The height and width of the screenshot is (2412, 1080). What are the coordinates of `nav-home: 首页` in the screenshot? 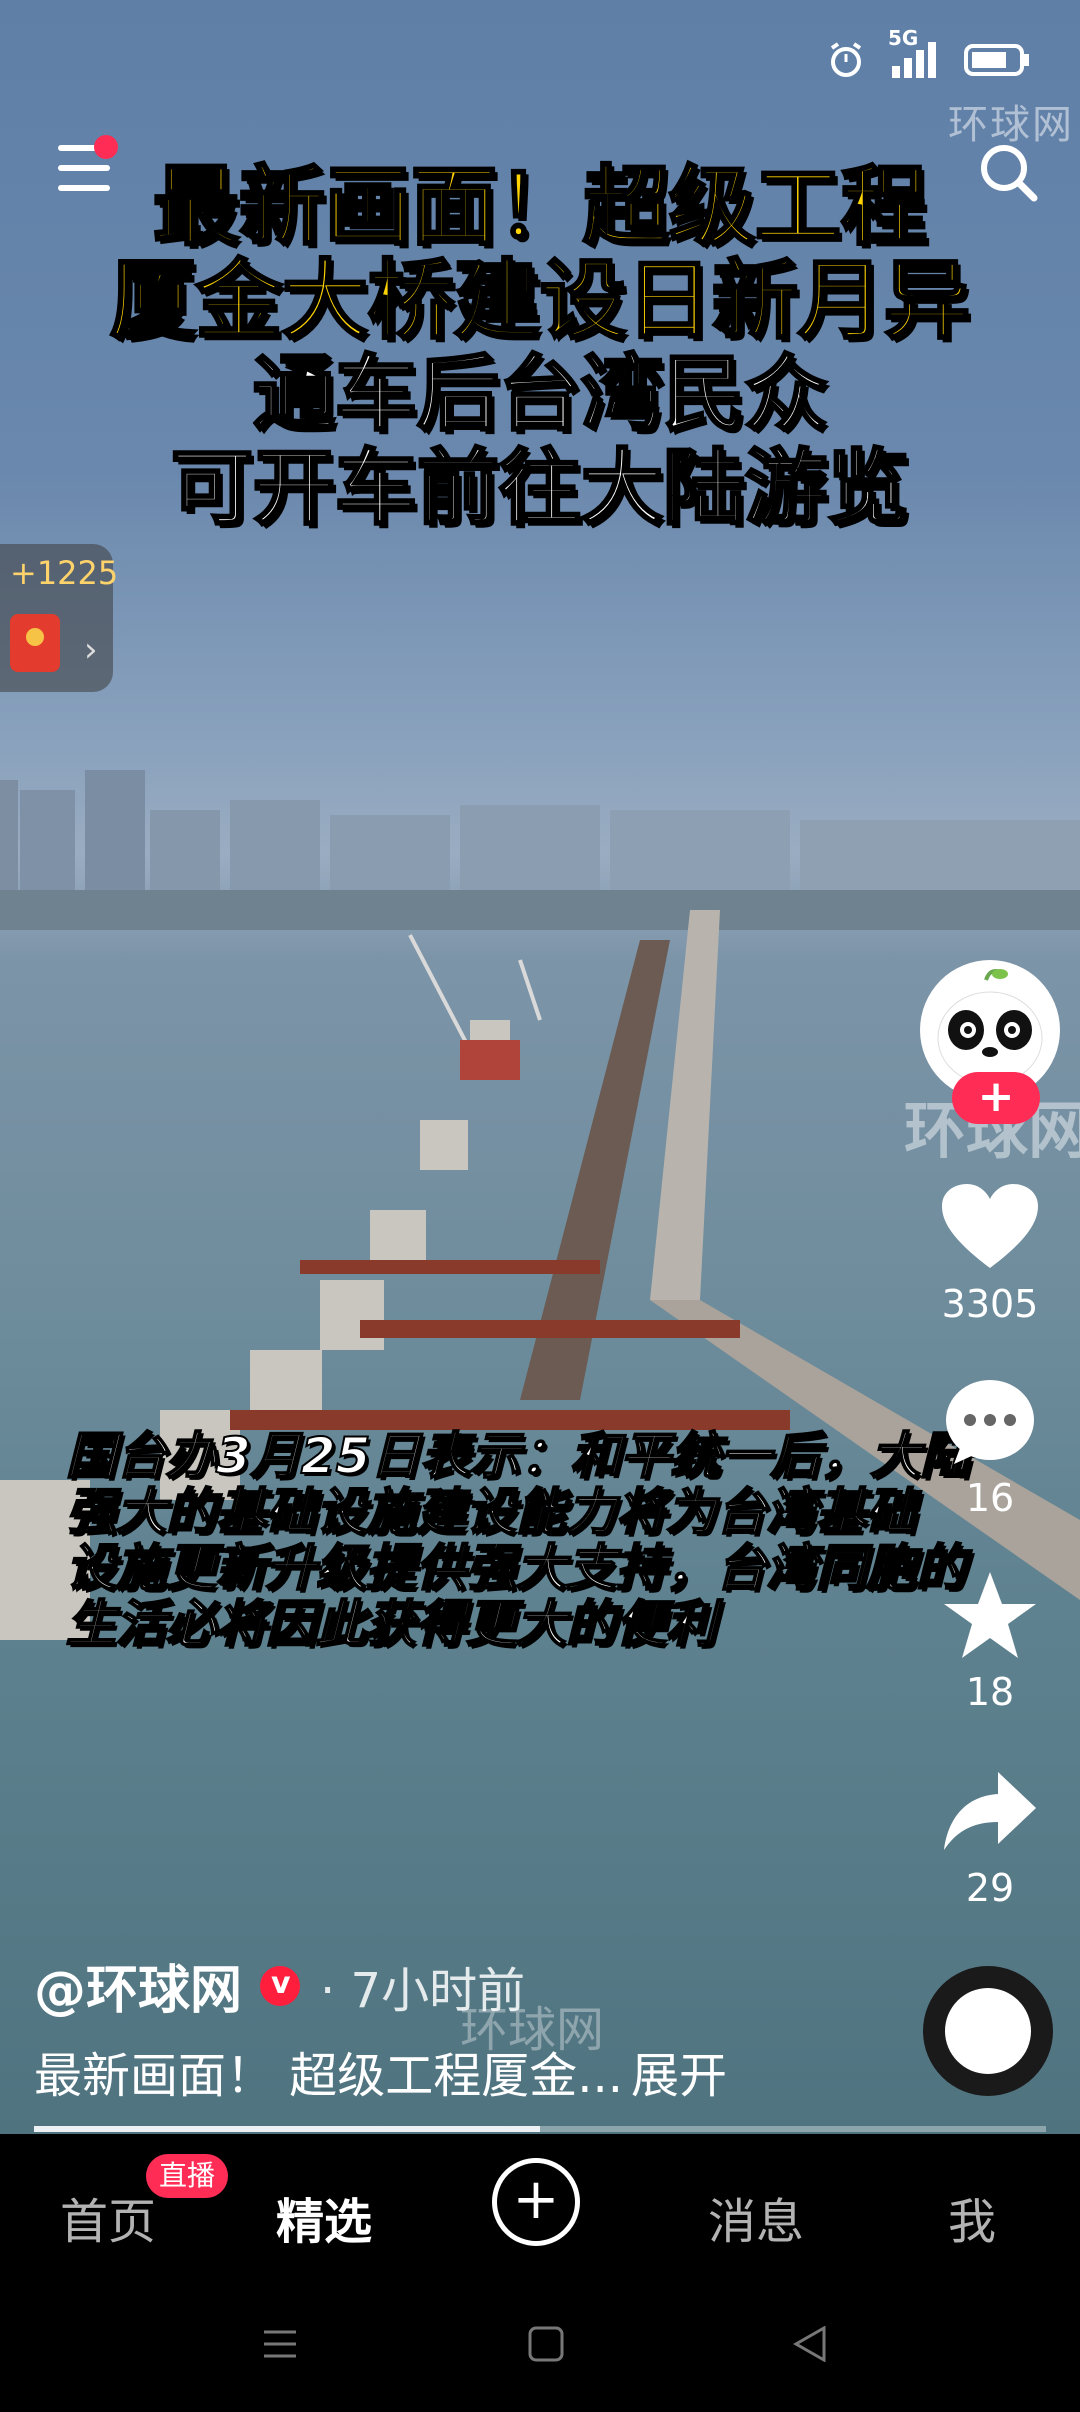 It's located at (108, 2217).